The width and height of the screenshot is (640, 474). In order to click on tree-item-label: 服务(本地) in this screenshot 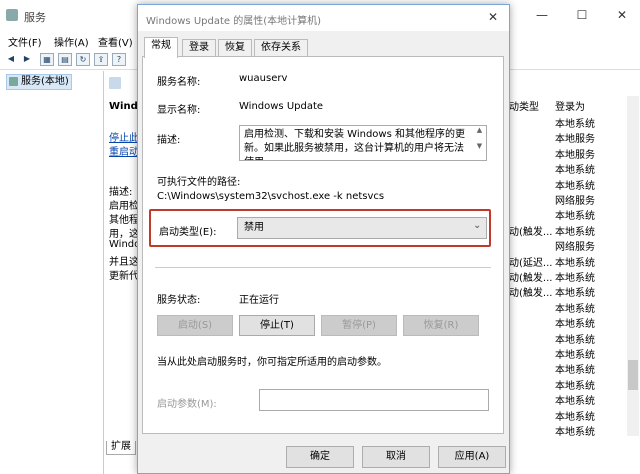, I will do `click(45, 81)`.